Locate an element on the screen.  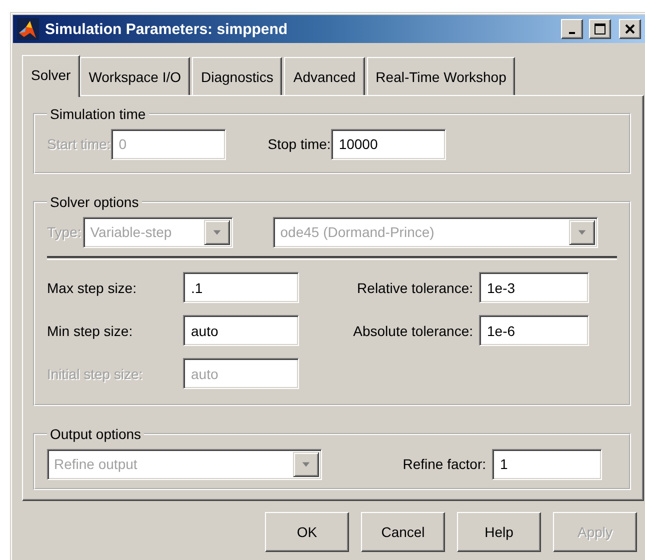
tab: Workspace I/O is located at coordinates (135, 76).